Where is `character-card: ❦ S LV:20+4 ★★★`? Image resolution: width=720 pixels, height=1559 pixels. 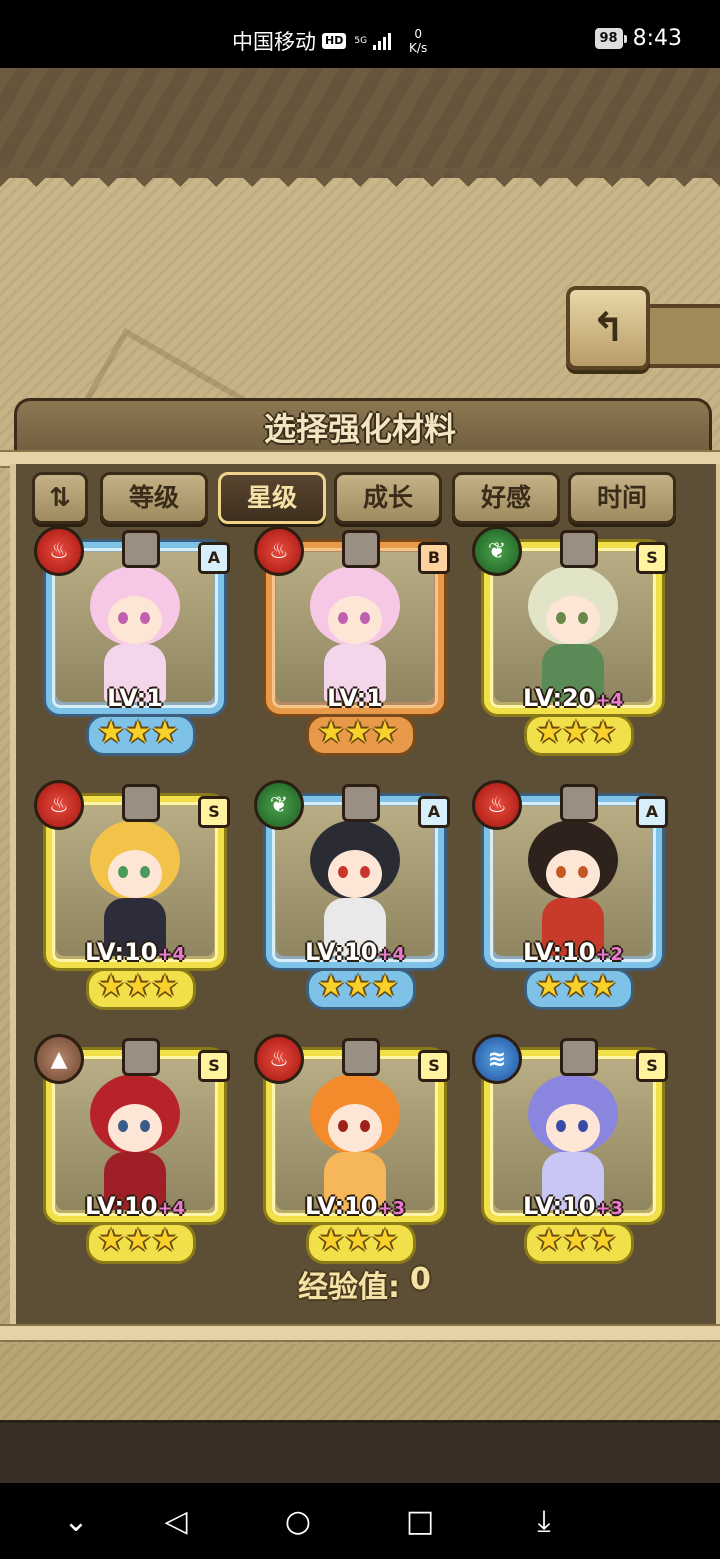 character-card: ❦ S LV:20+4 ★★★ is located at coordinates (573, 641).